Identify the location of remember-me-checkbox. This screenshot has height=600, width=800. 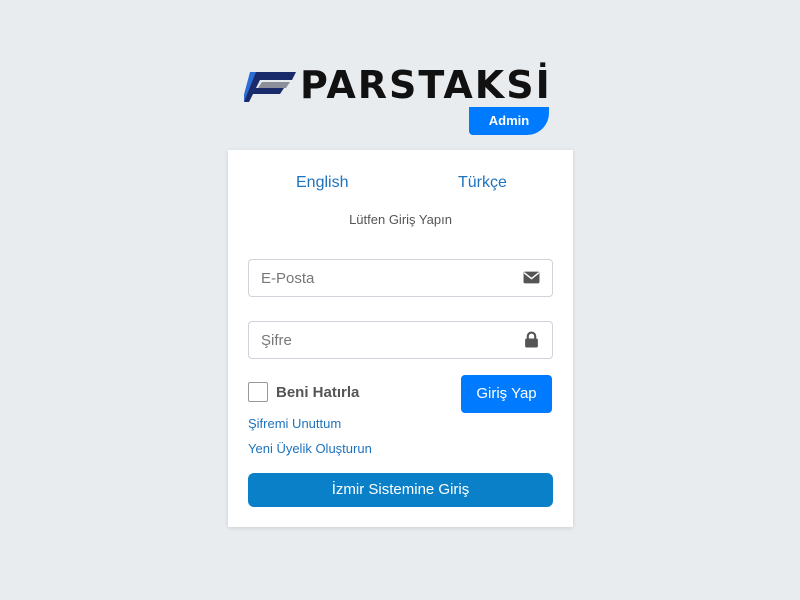
(258, 392).